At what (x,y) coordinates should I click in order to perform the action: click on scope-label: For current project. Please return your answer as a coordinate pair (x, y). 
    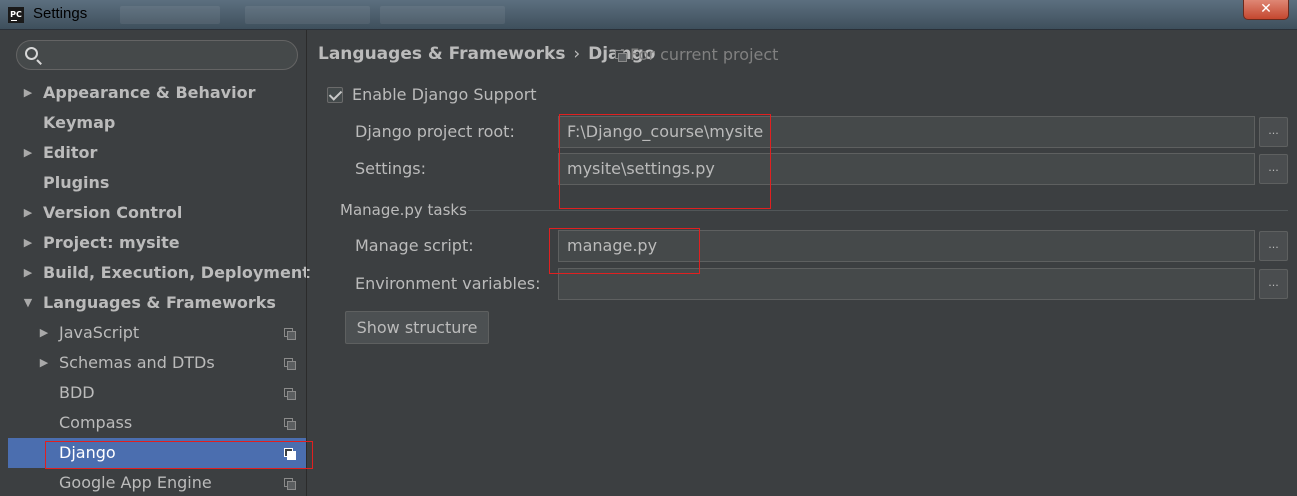
    Looking at the image, I should click on (704, 54).